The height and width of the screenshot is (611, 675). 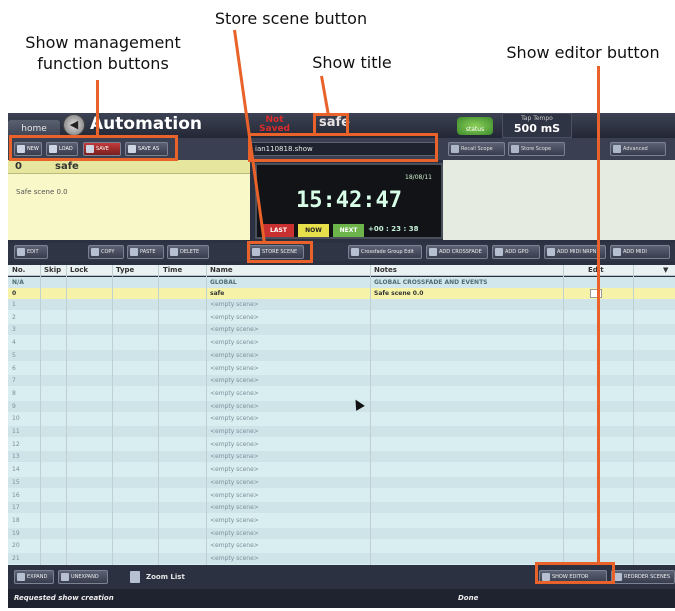 What do you see at coordinates (14, 304) in the screenshot?
I see `row-number: 1` at bounding box center [14, 304].